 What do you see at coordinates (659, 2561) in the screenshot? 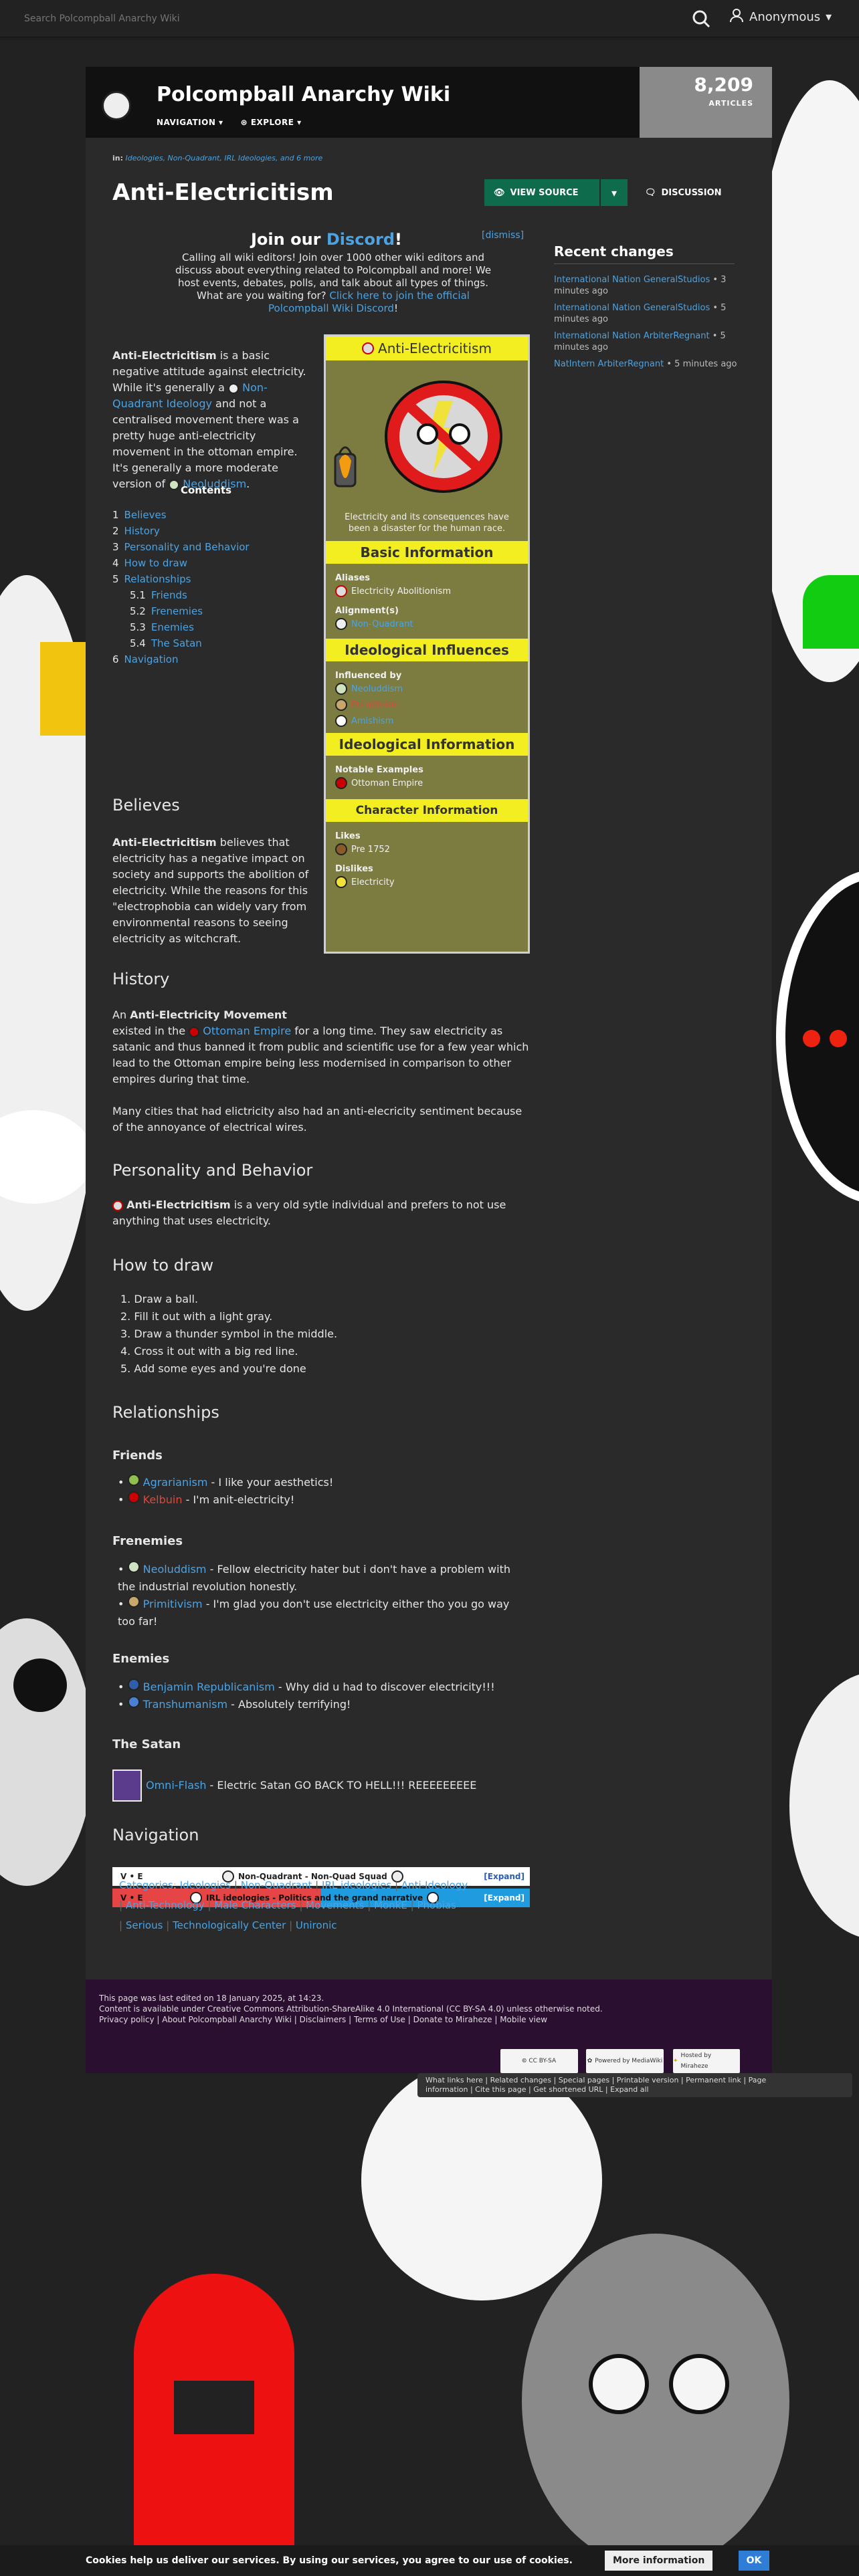
I see `cookie-more-info-button: More information` at bounding box center [659, 2561].